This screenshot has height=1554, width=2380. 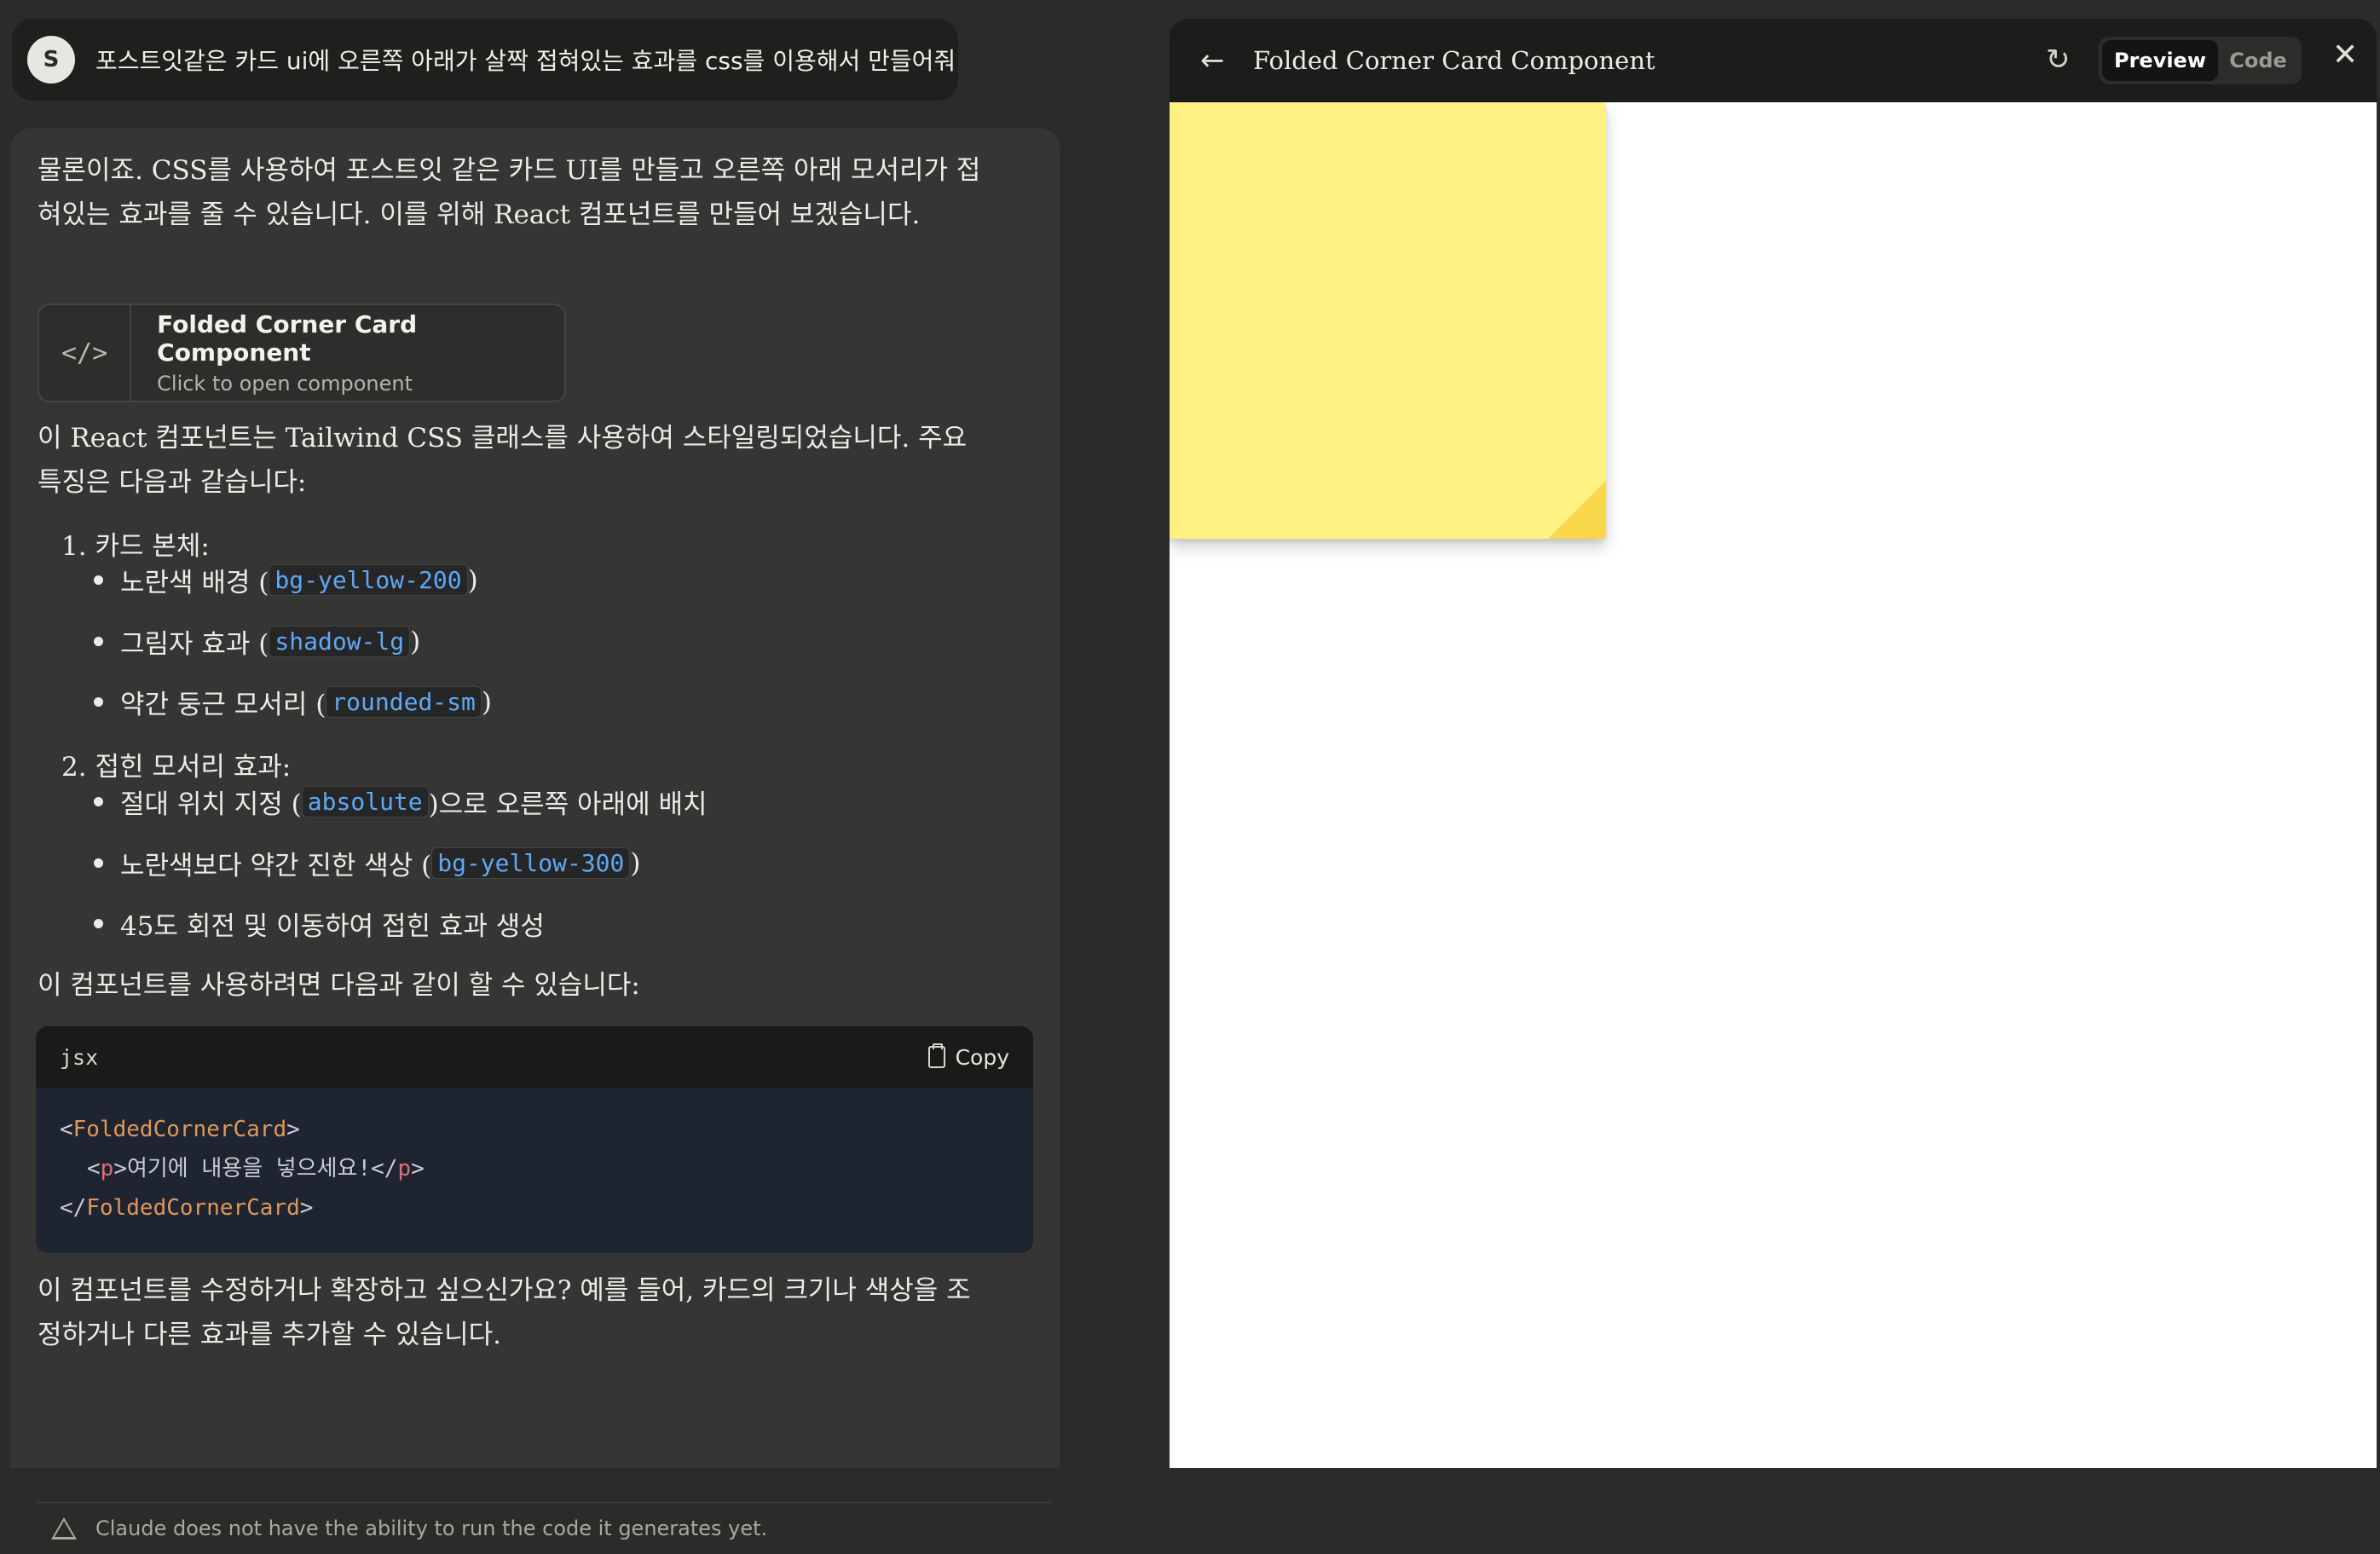 What do you see at coordinates (287, 338) in the screenshot?
I see `artifact-title: Folded Corner Card Component` at bounding box center [287, 338].